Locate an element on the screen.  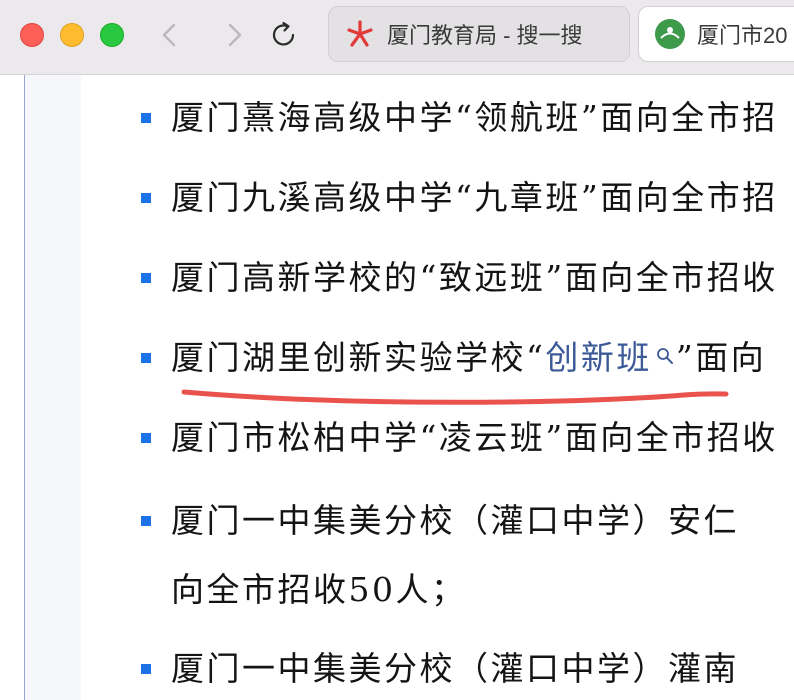
list-item-prefix: 厦门湖里创新实验学校“ is located at coordinates (358, 357).